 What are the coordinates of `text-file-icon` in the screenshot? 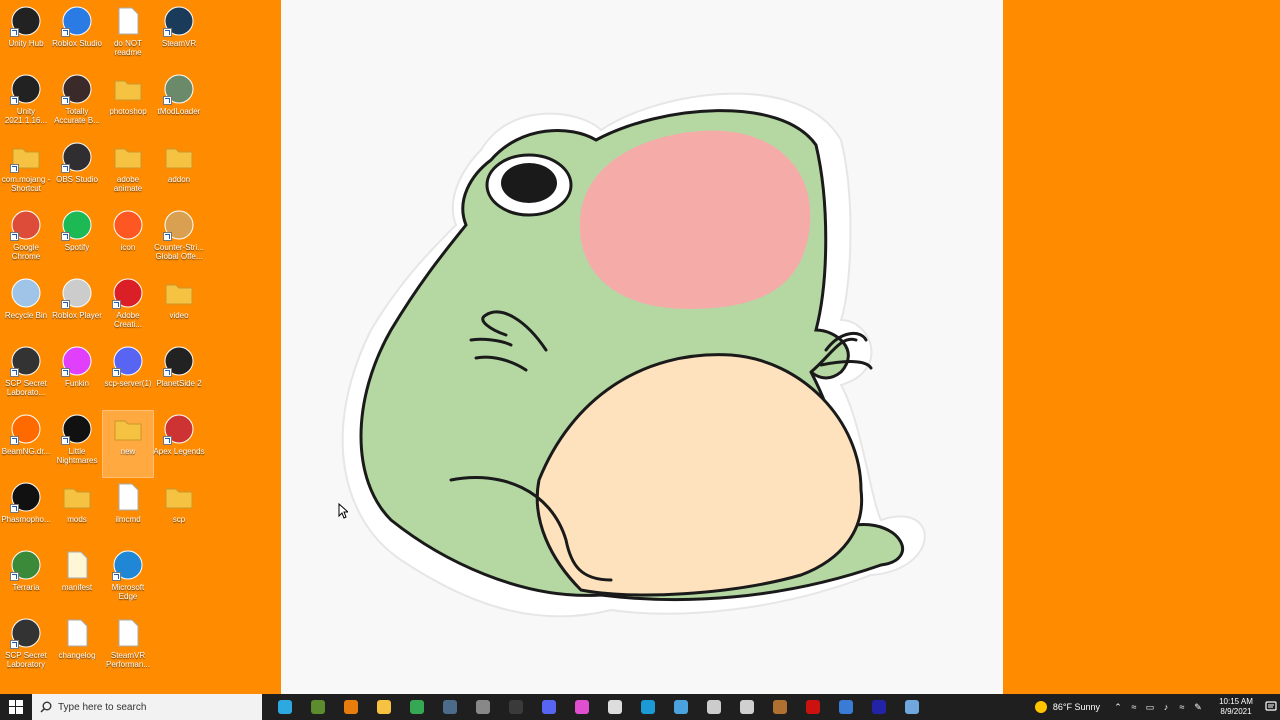 It's located at (128, 633).